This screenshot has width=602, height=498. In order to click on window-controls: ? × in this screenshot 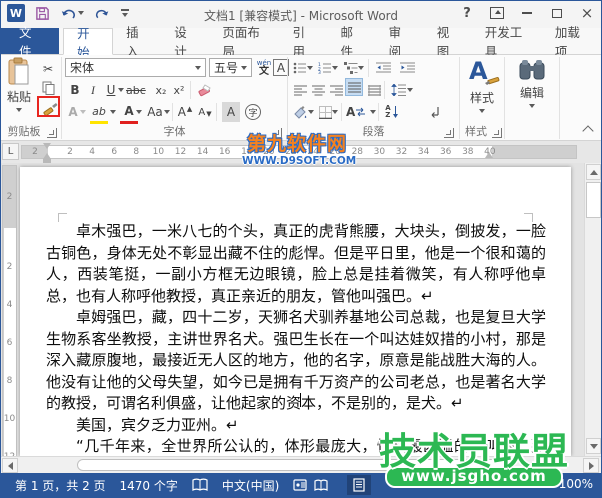, I will do `click(527, 13)`.